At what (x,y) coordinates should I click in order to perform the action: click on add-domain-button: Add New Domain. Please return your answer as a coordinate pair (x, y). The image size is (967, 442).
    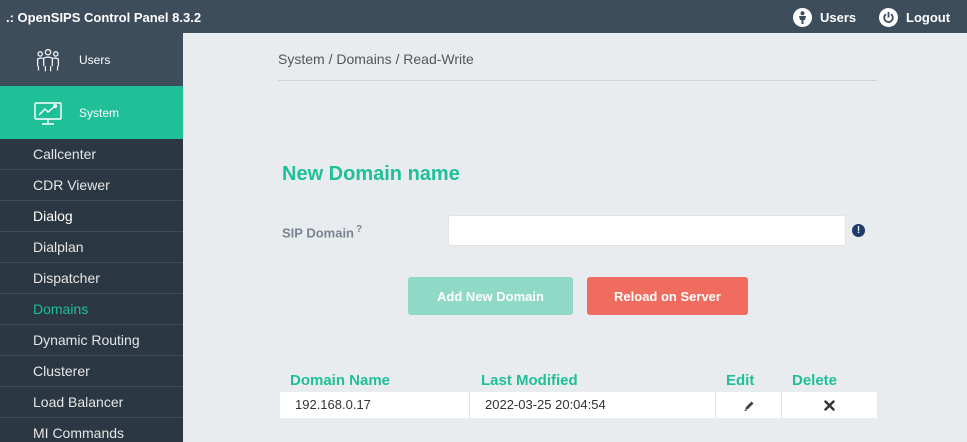
    Looking at the image, I should click on (490, 296).